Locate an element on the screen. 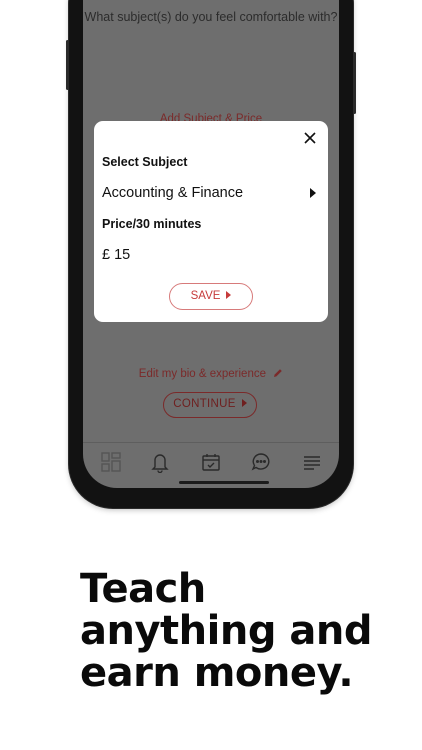  bottom-tab-bar is located at coordinates (211, 460).